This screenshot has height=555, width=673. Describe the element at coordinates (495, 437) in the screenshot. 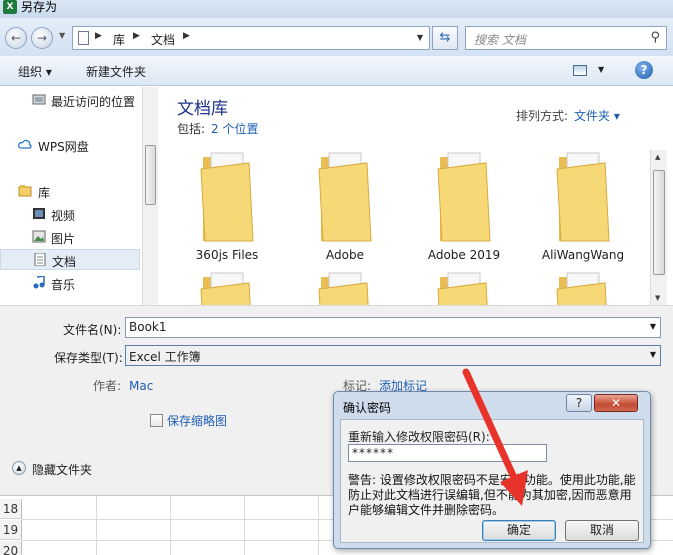

I see `red-arrow-annotation` at that location.